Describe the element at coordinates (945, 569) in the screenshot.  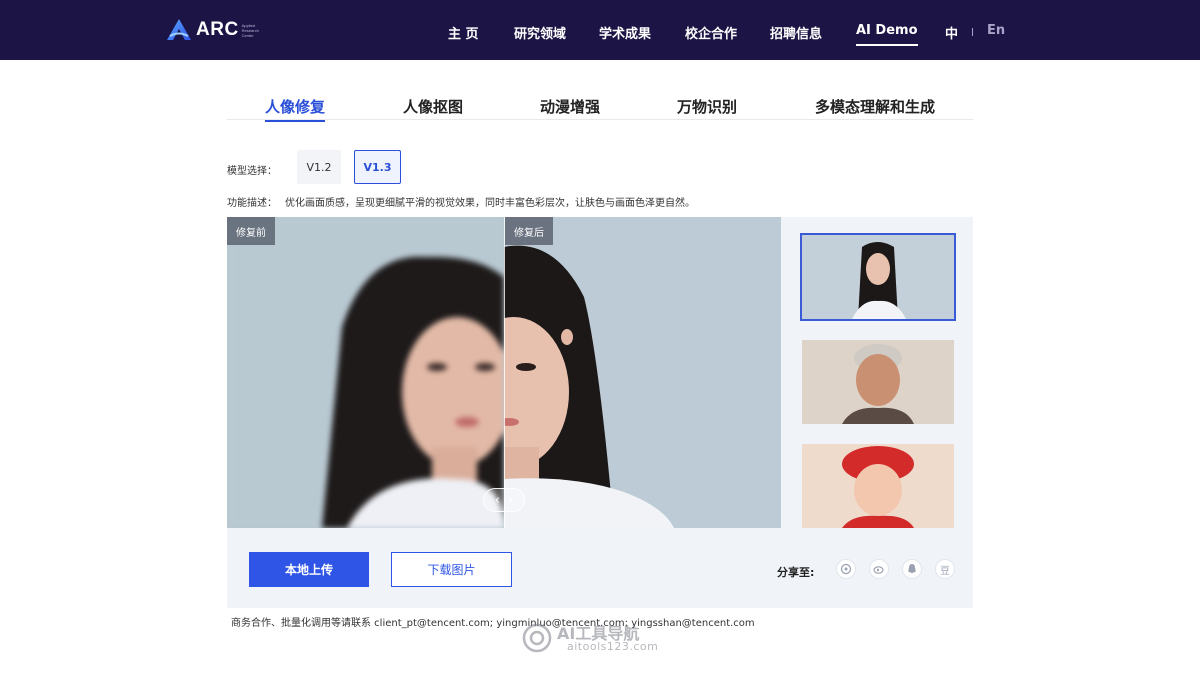
I see `douban-icon: 豆` at that location.